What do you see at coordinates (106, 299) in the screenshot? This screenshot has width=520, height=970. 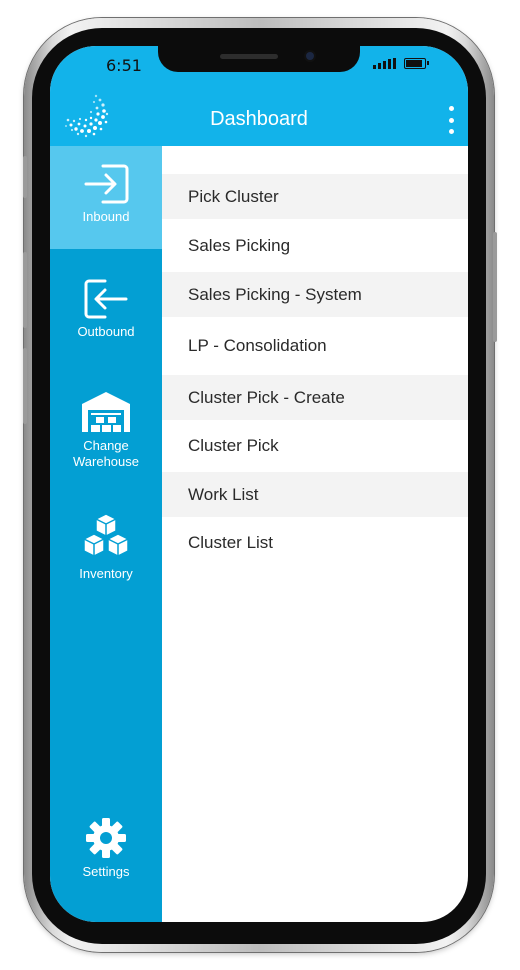 I see `sign-out-icon` at bounding box center [106, 299].